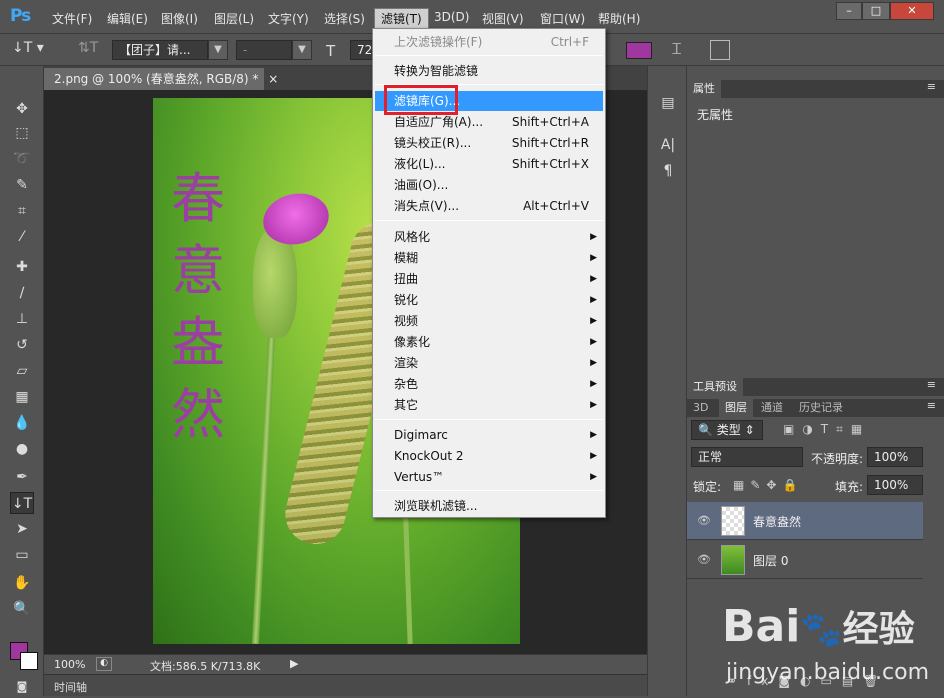 The image size is (944, 698). I want to click on menu-select: 选择(S), so click(344, 18).